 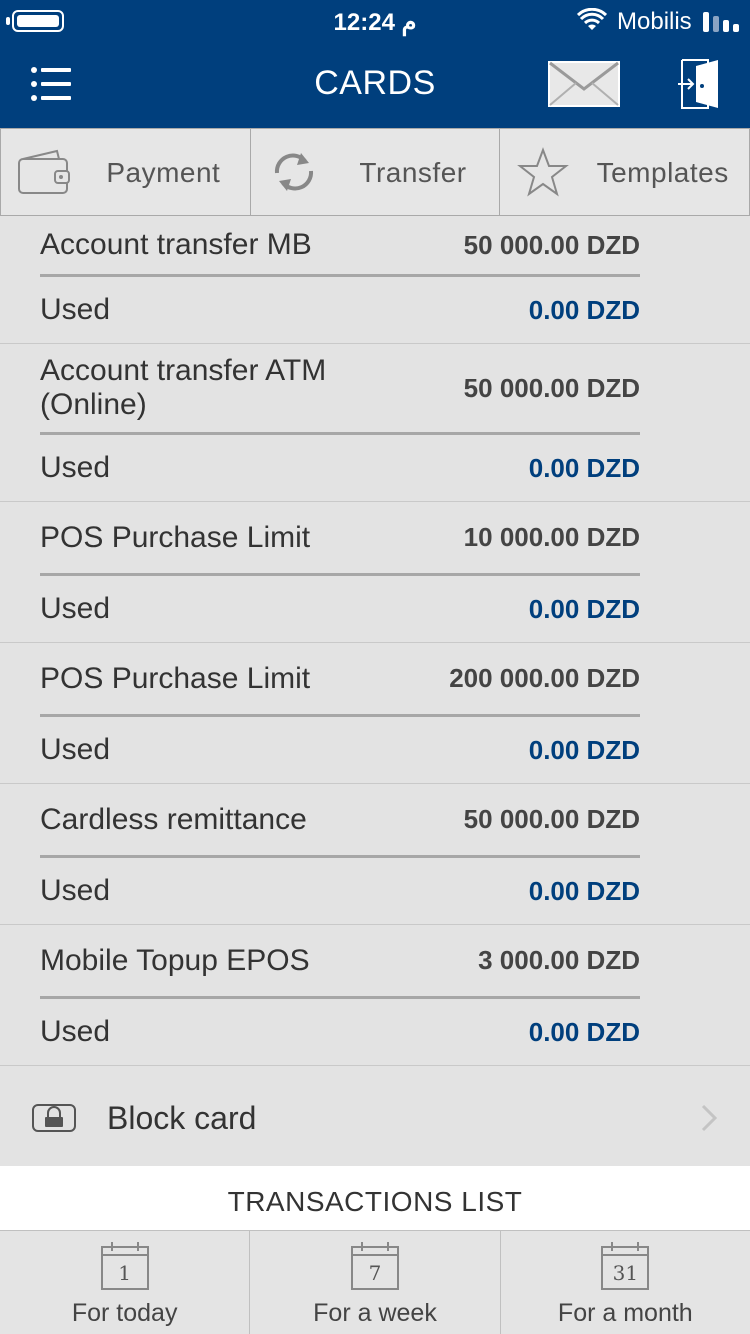 I want to click on tab-templates-label: Templates, so click(x=662, y=172).